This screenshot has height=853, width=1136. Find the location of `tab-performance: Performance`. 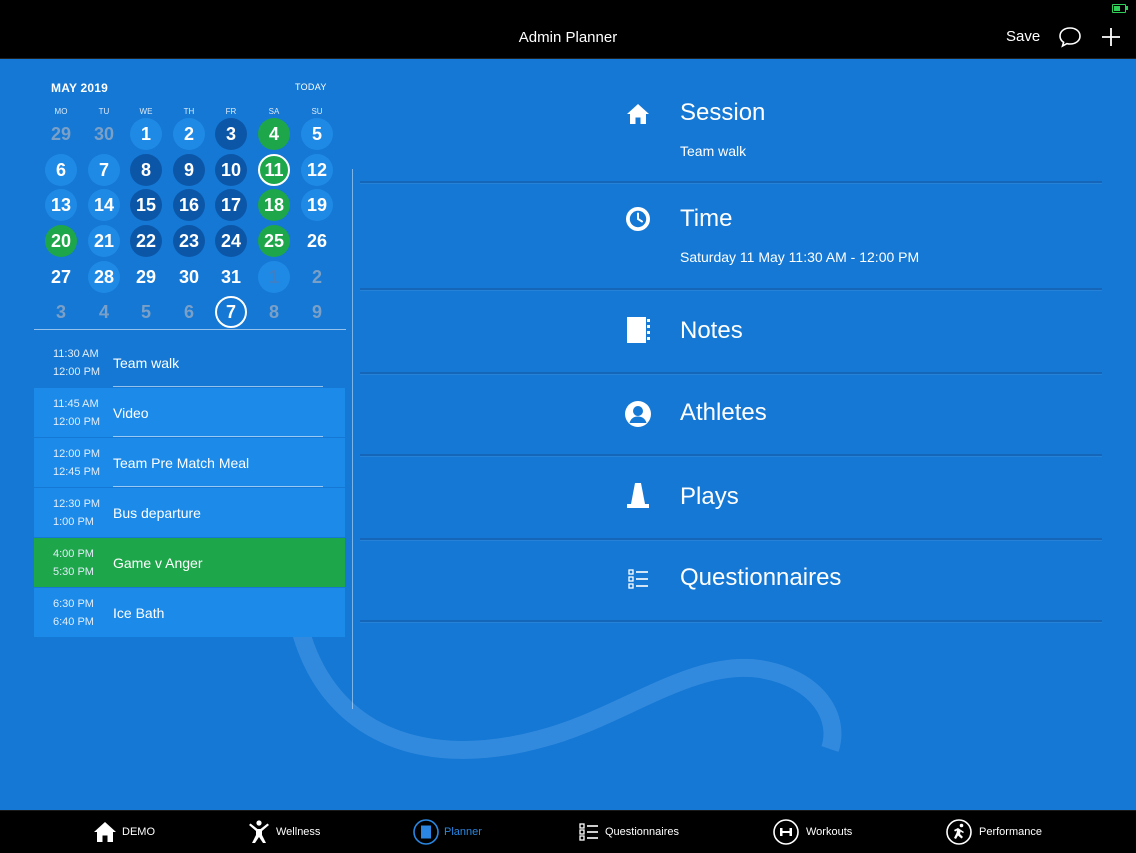

tab-performance: Performance is located at coordinates (999, 832).